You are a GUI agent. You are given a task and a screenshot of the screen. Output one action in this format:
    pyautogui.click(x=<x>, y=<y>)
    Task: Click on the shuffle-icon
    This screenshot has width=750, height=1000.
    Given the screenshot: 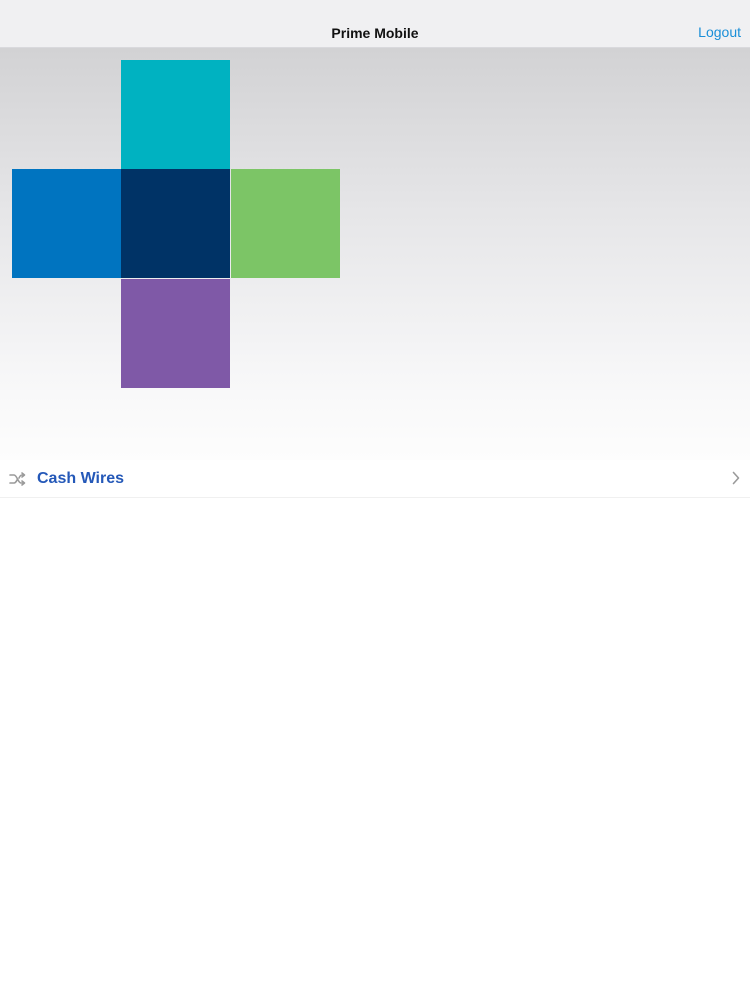 What is the action you would take?
    pyautogui.click(x=18, y=479)
    